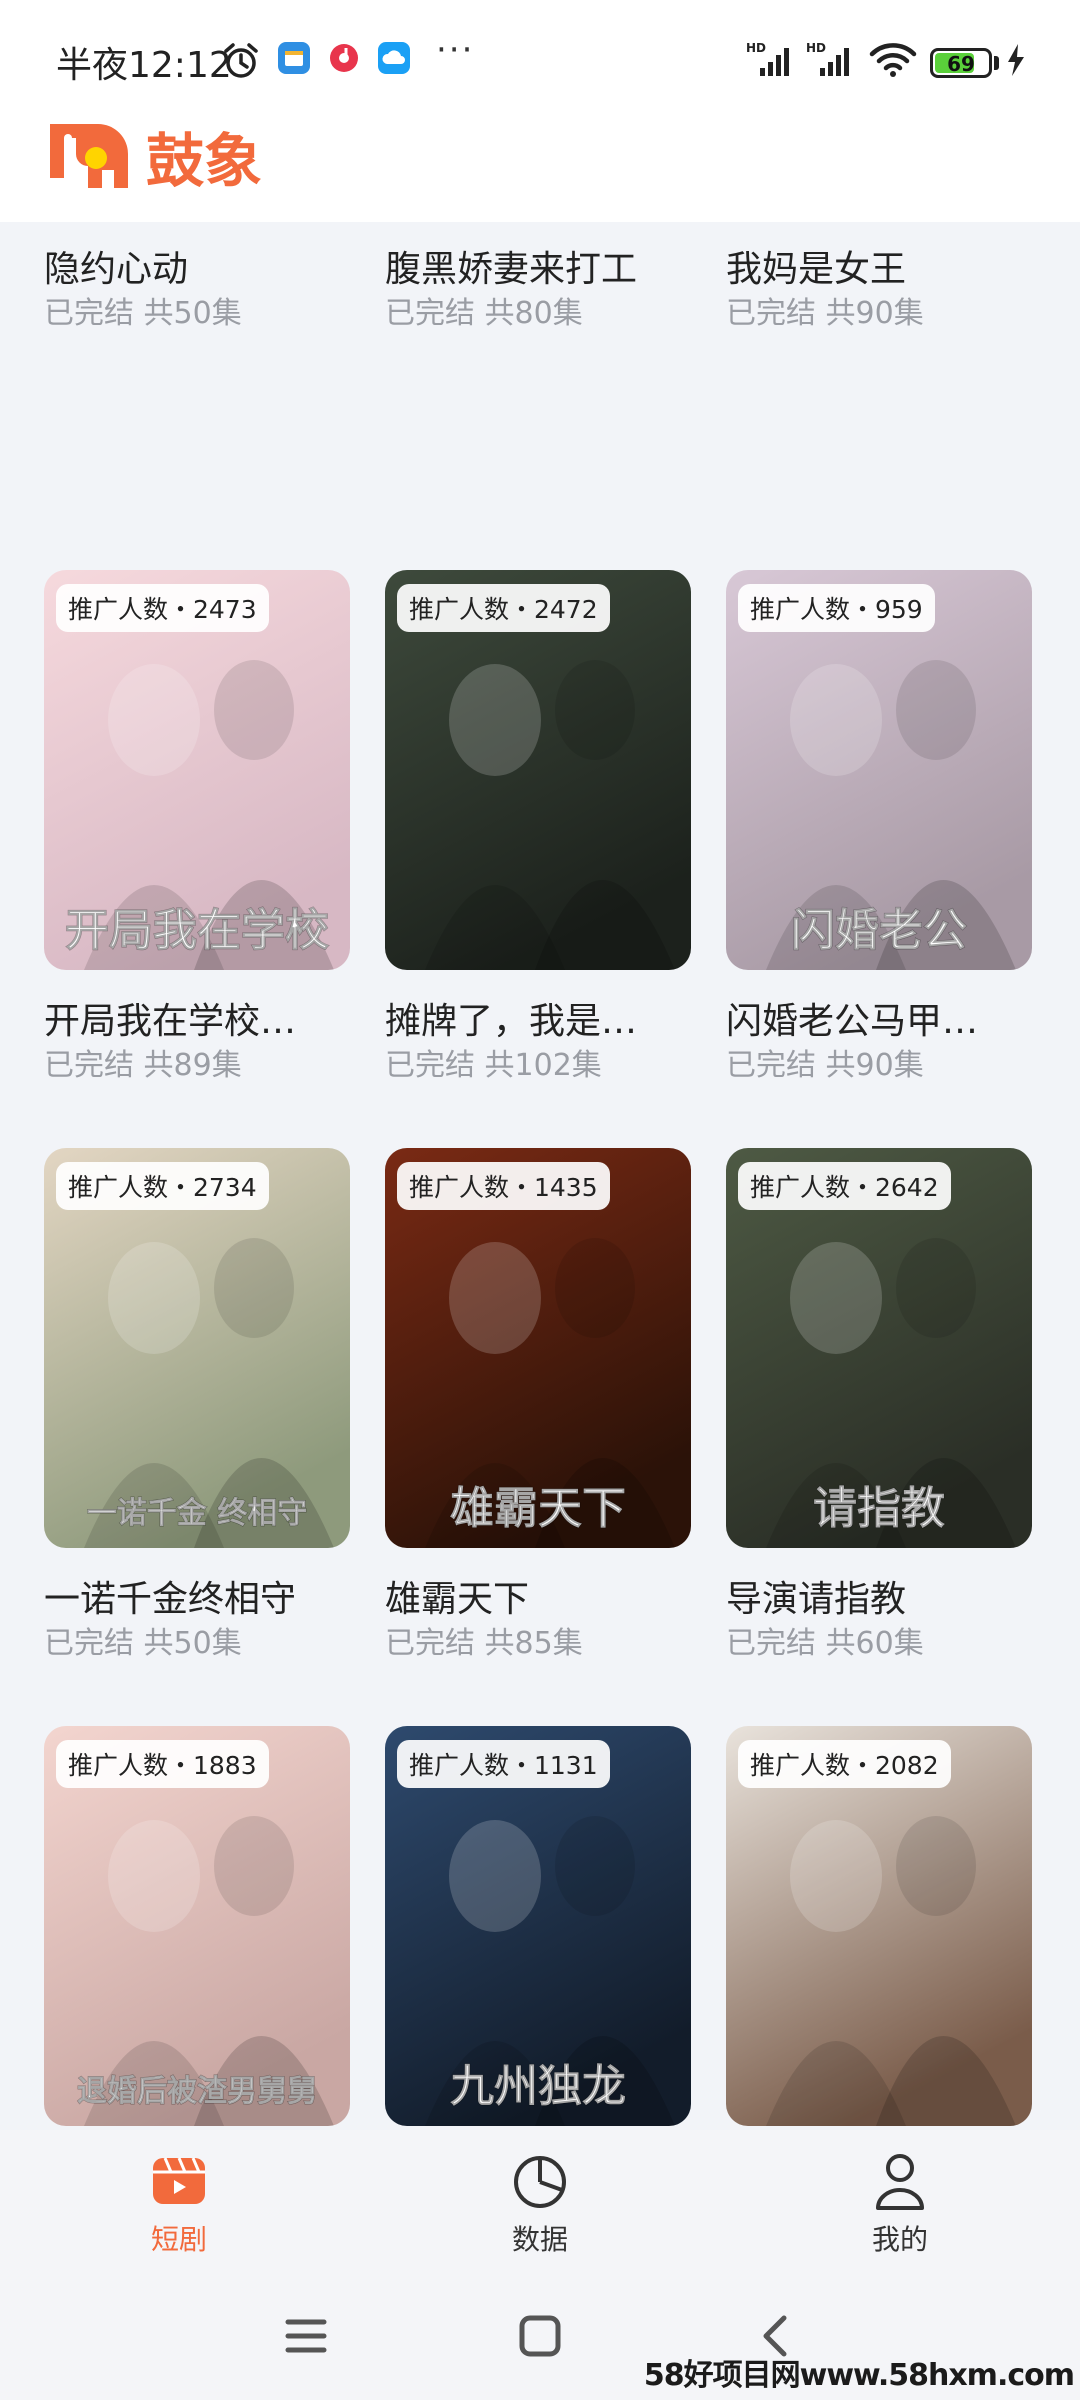  Describe the element at coordinates (899, 2239) in the screenshot. I see `nav-label-mine: 我的` at that location.